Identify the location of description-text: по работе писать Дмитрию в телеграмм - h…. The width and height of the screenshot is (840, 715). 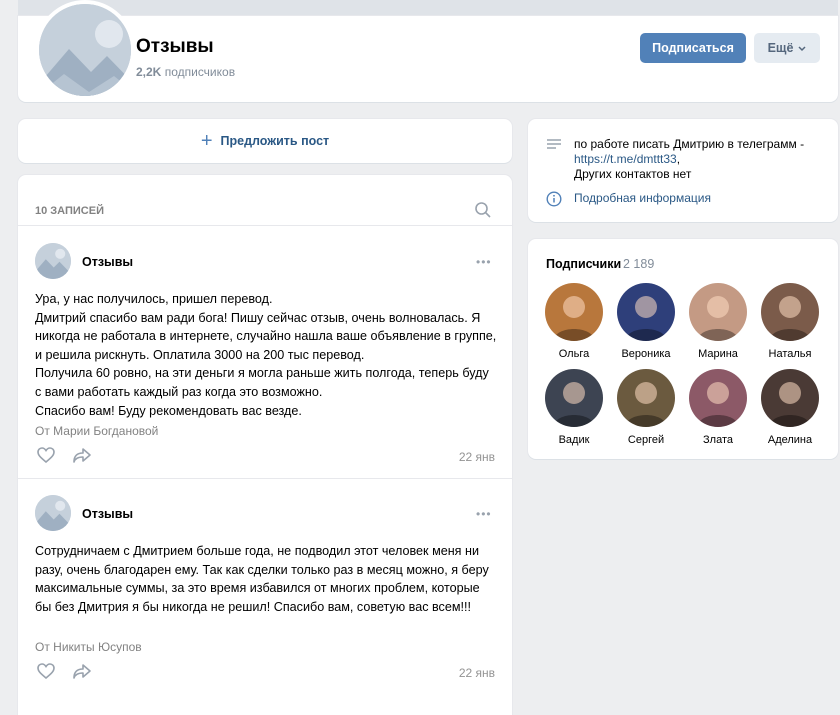
(699, 159).